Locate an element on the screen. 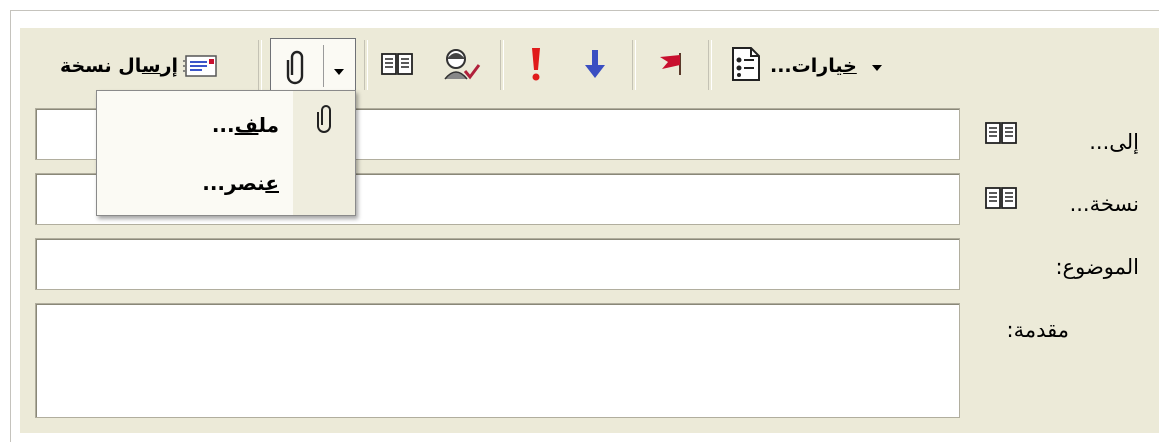  attach-button is located at coordinates (313, 66).